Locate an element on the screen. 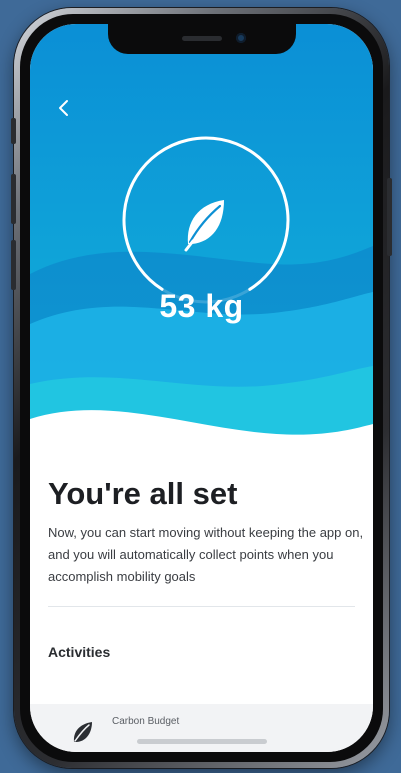  activities-heading: Activities is located at coordinates (79, 652).